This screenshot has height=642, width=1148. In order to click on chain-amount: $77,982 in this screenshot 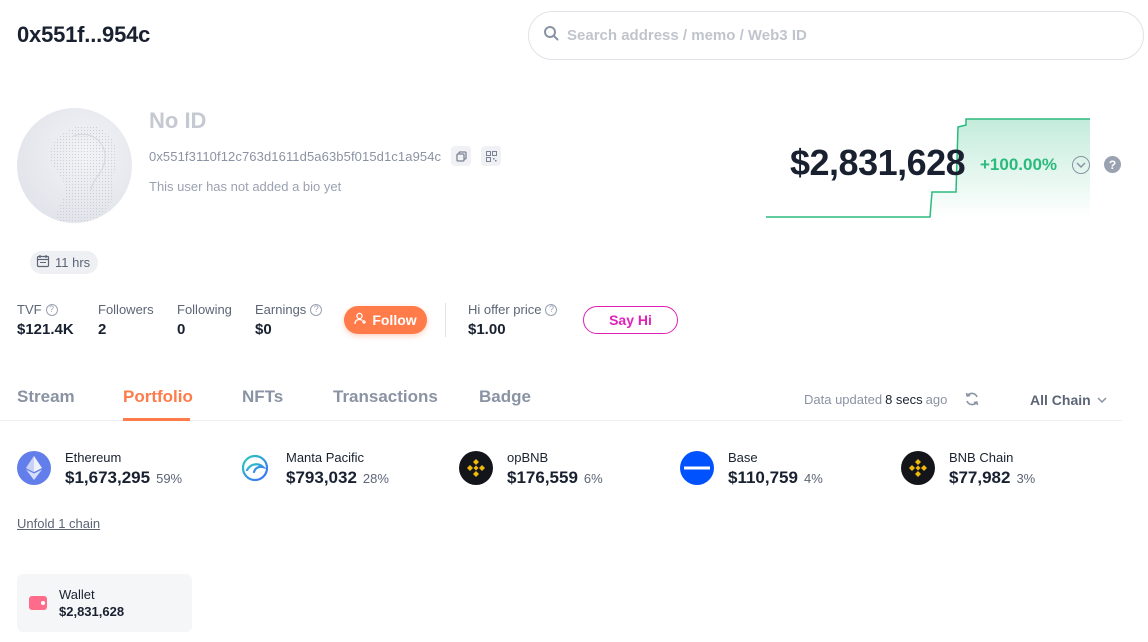, I will do `click(980, 477)`.